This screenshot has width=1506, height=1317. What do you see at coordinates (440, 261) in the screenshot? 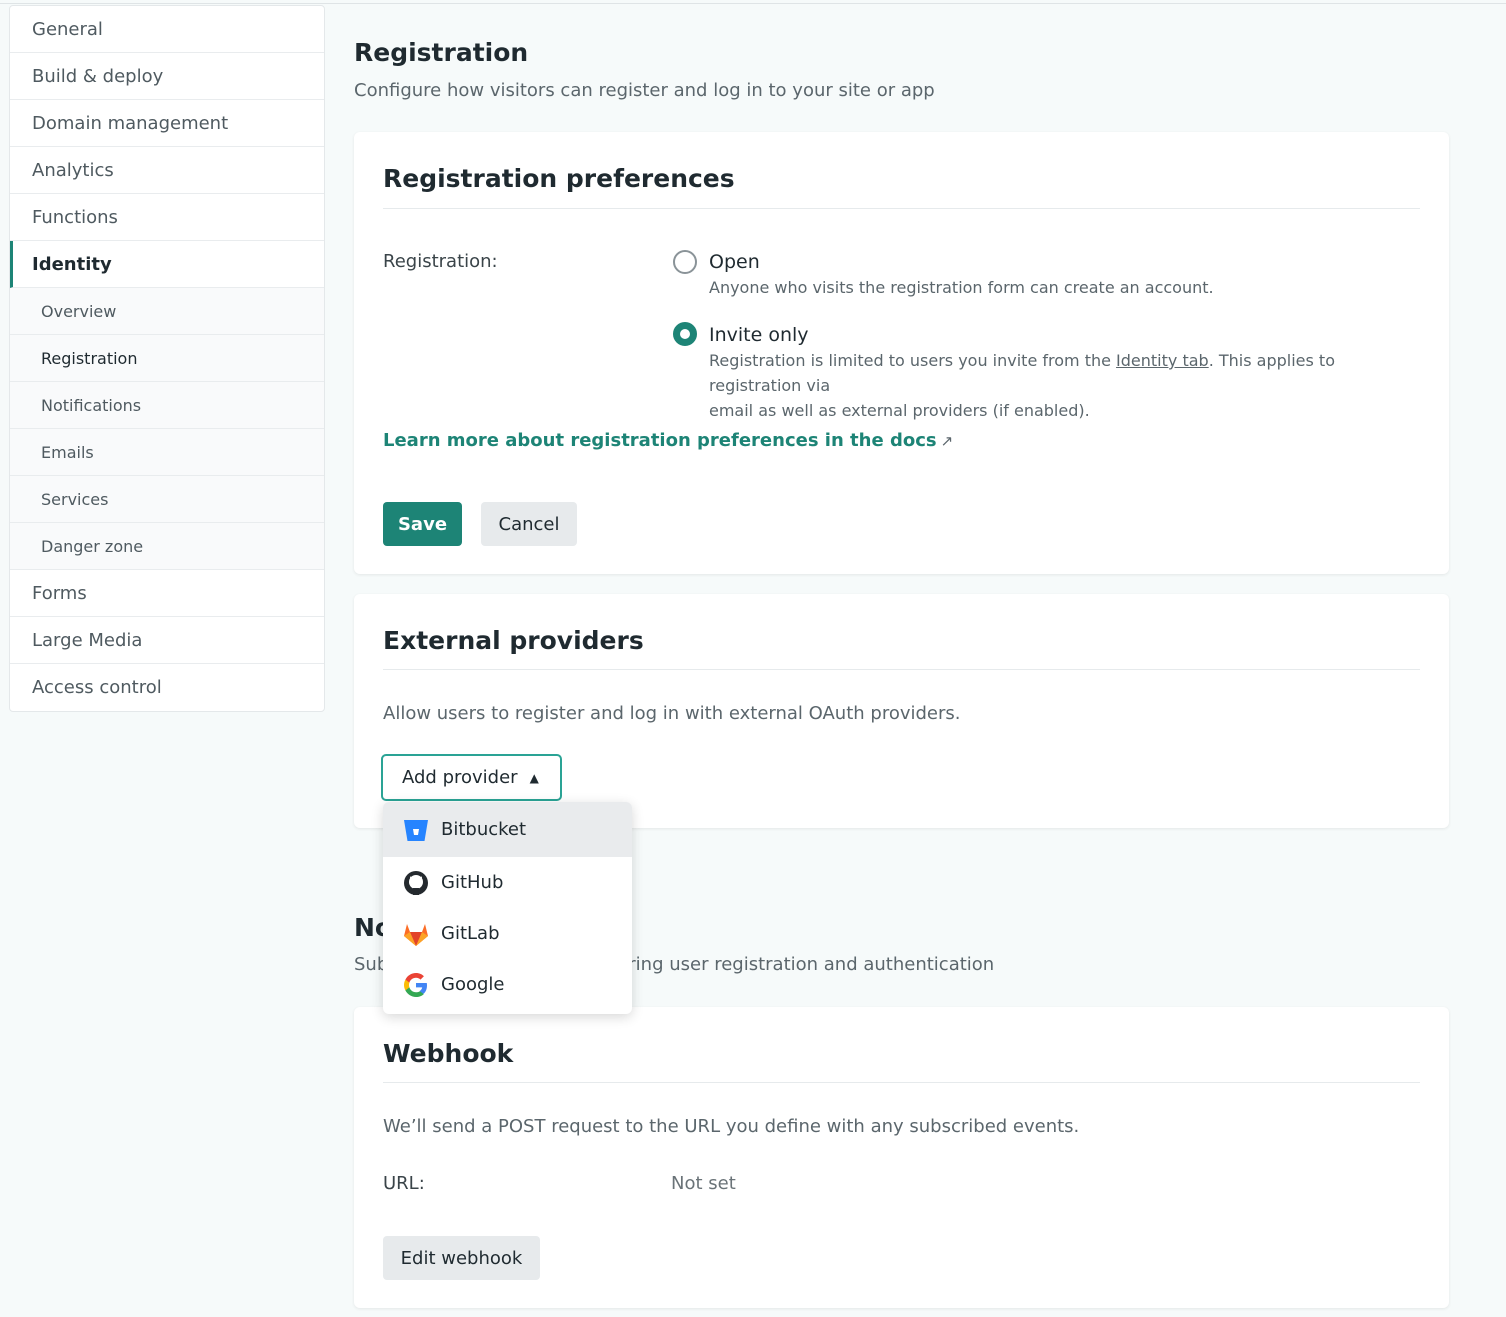
I see `registration-label: Registration:` at bounding box center [440, 261].